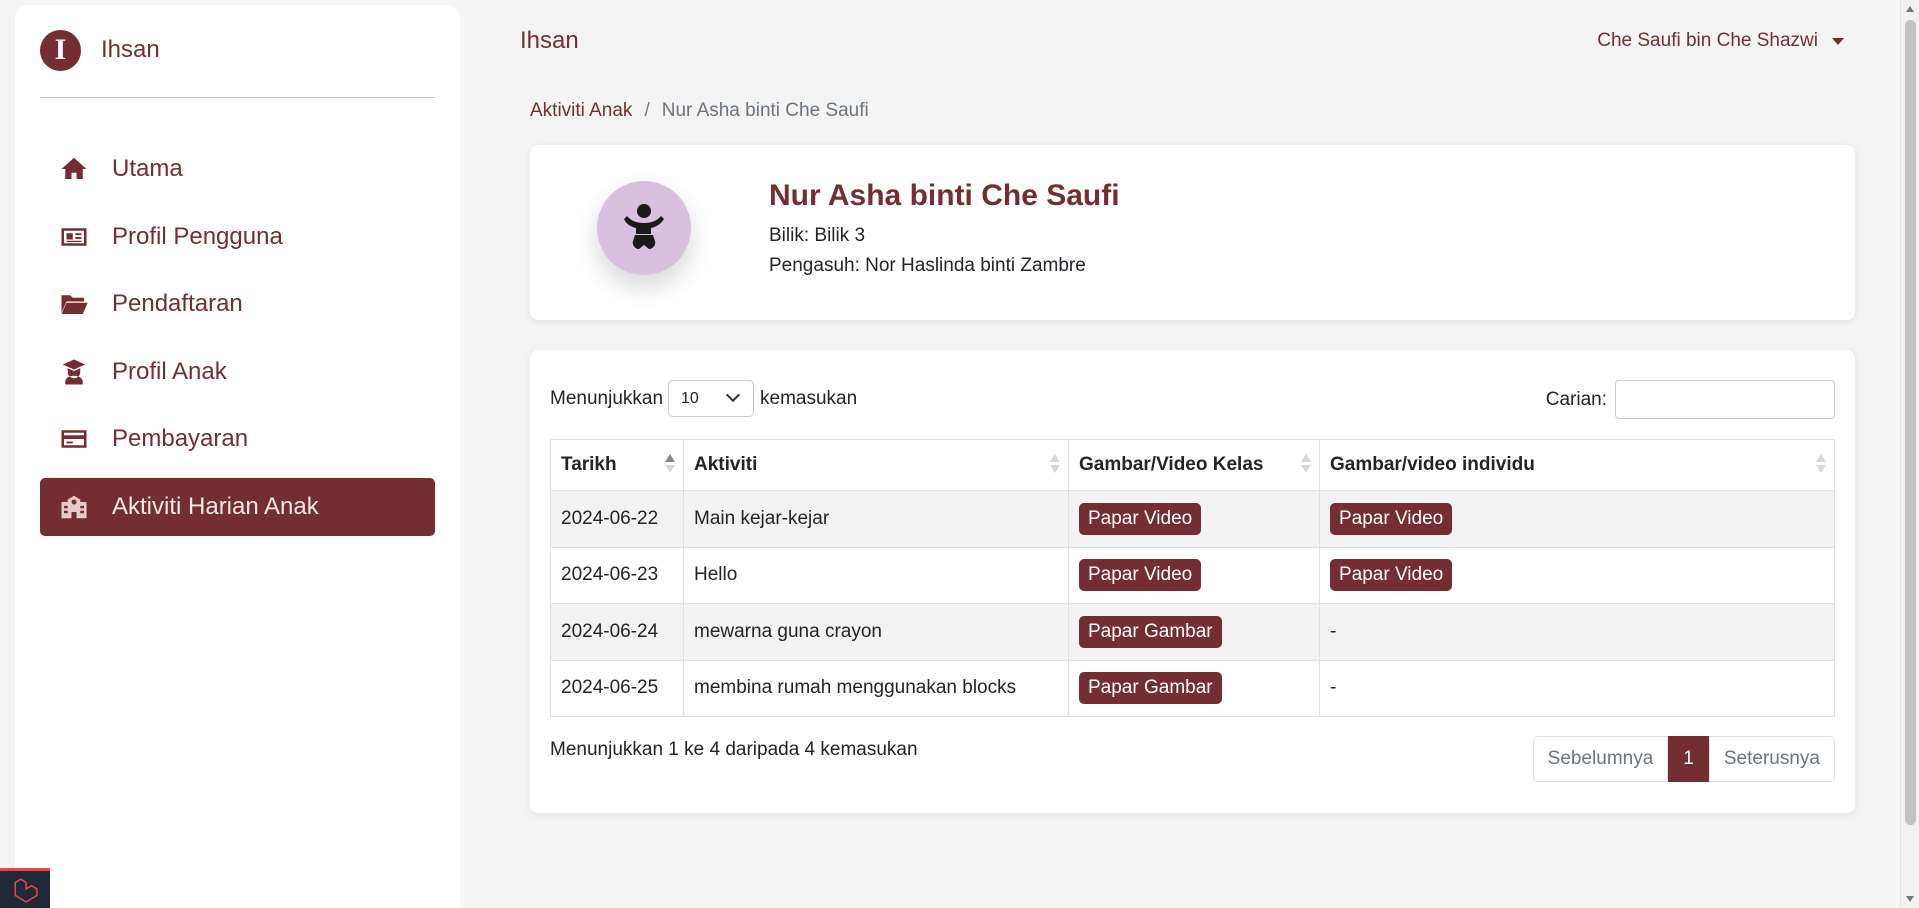 Image resolution: width=1919 pixels, height=908 pixels. I want to click on cell-activity: Hello, so click(876, 575).